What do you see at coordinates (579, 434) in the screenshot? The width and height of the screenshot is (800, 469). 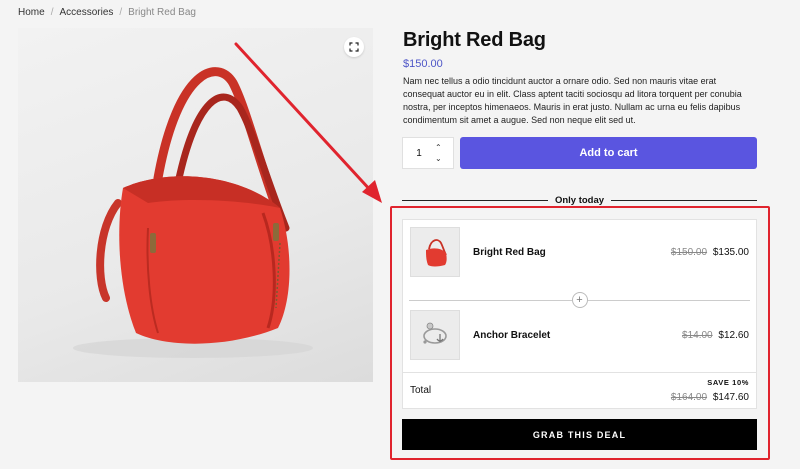 I see `grab-deal-button: GRAB THIS DEAL` at bounding box center [579, 434].